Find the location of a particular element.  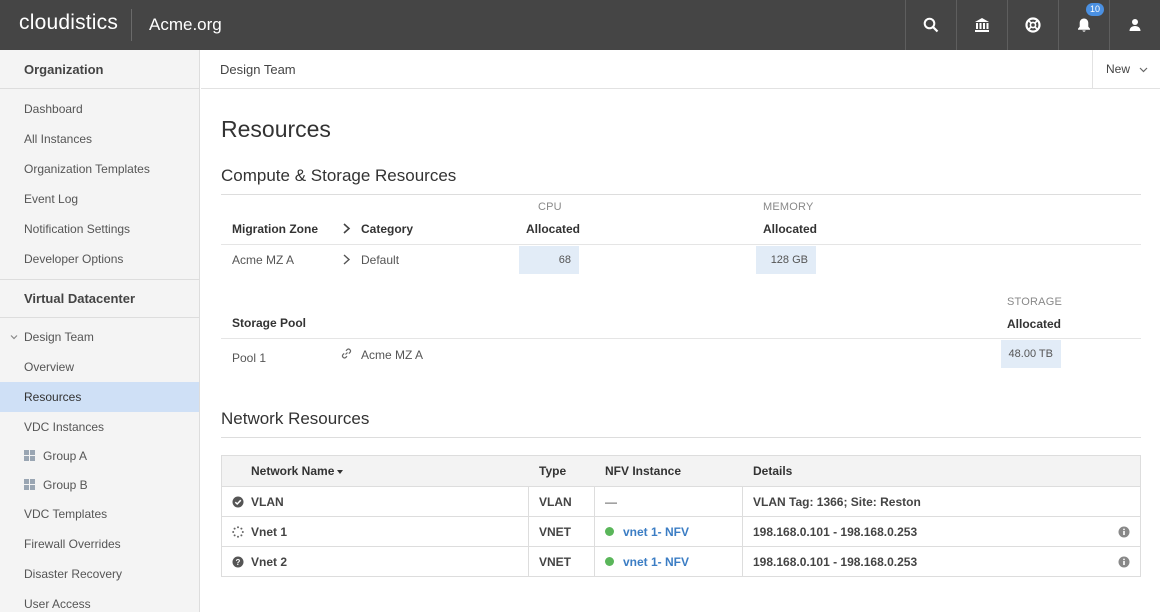

organization-button is located at coordinates (981, 25).